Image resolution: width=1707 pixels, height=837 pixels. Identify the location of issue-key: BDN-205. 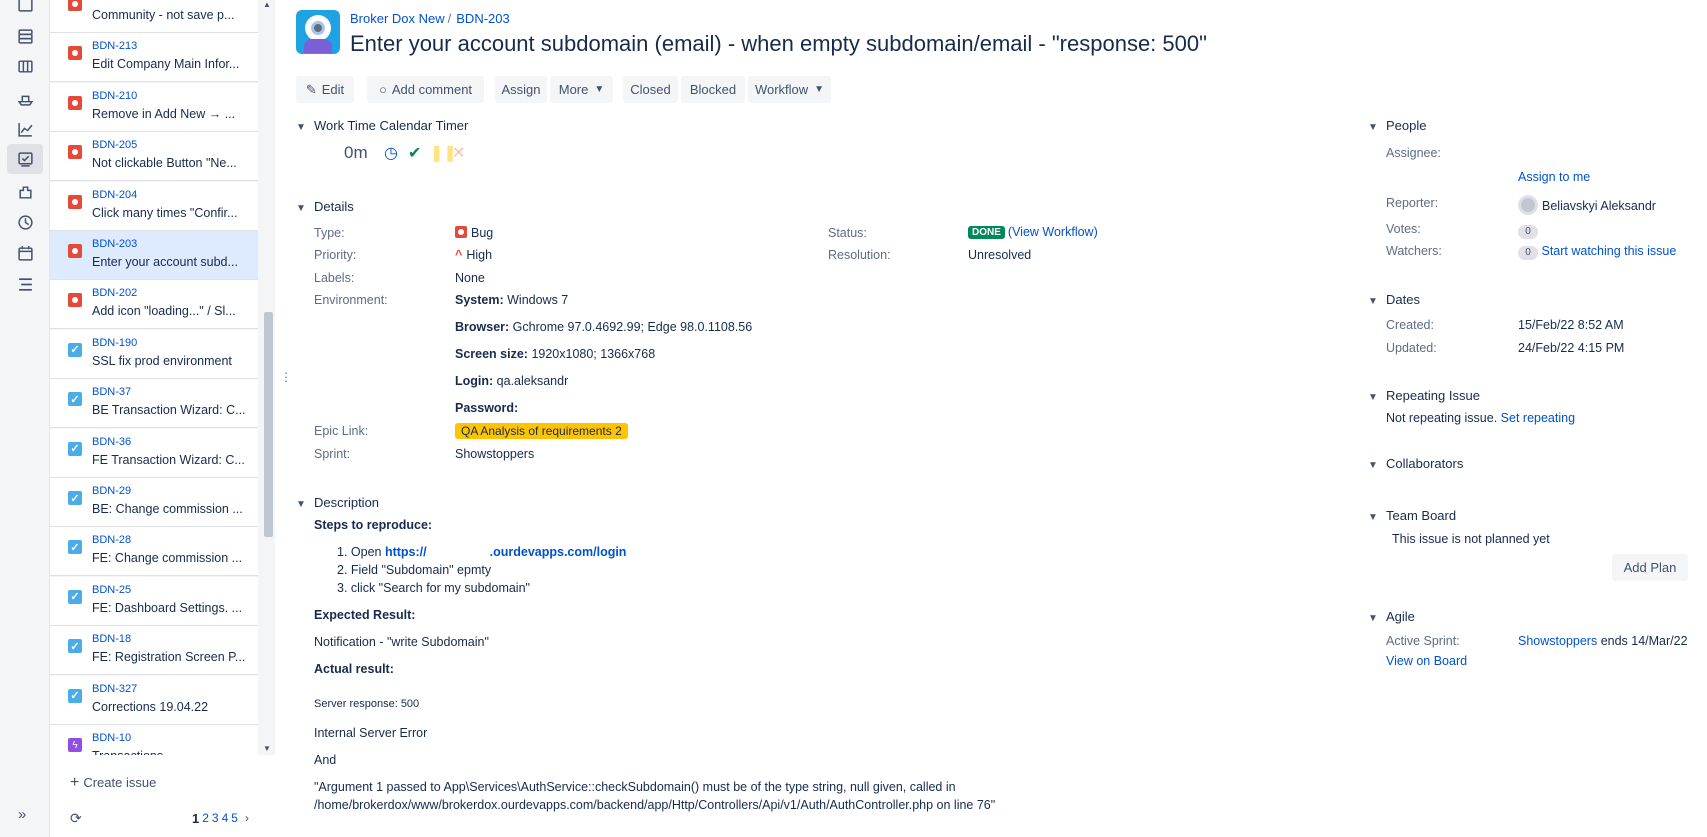
(114, 145).